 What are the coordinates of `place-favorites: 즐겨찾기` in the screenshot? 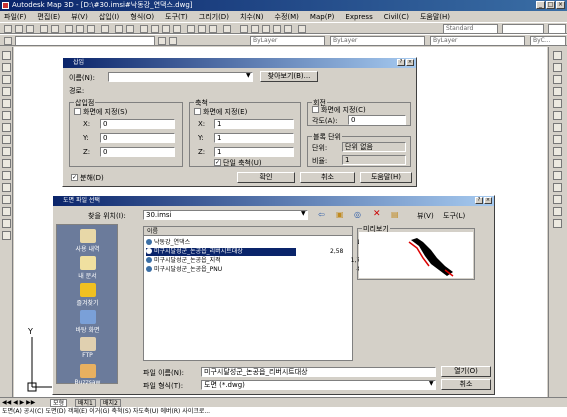 It's located at (87, 296).